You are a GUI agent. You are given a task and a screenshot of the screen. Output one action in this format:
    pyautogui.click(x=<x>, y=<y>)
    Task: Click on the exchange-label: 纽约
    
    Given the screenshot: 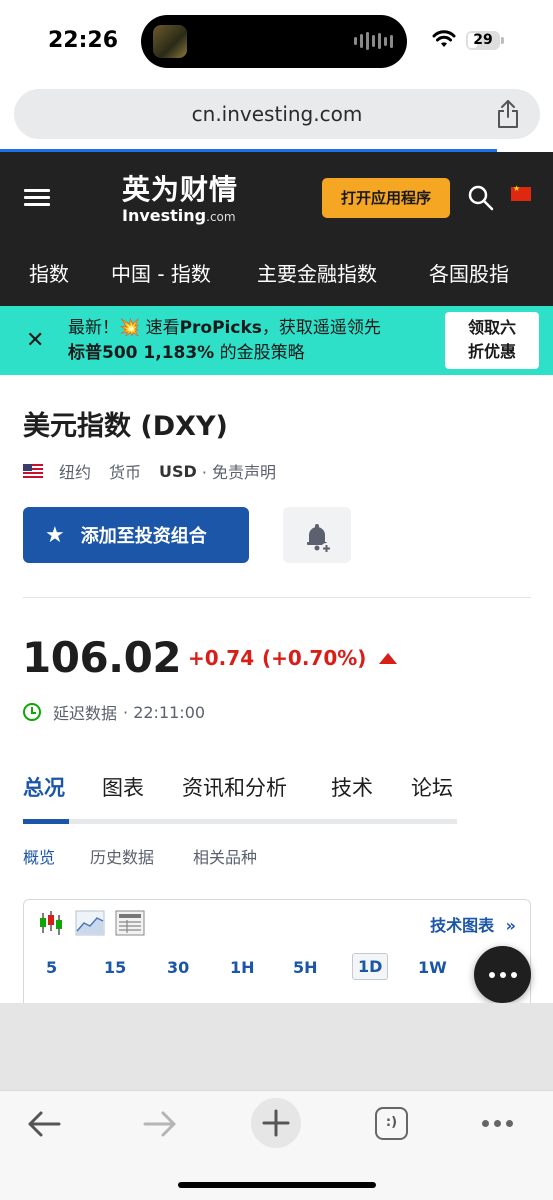 What is the action you would take?
    pyautogui.click(x=75, y=472)
    